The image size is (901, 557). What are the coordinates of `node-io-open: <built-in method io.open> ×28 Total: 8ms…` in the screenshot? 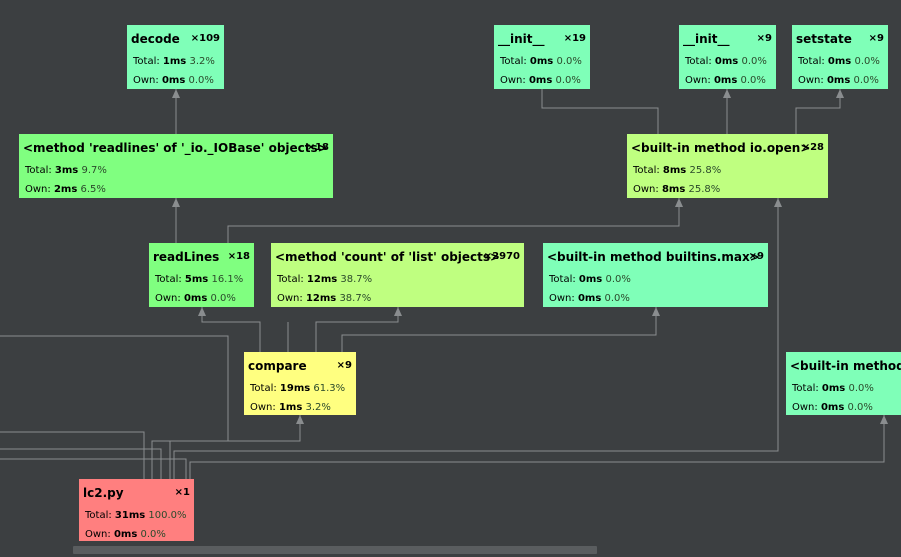 It's located at (727, 166).